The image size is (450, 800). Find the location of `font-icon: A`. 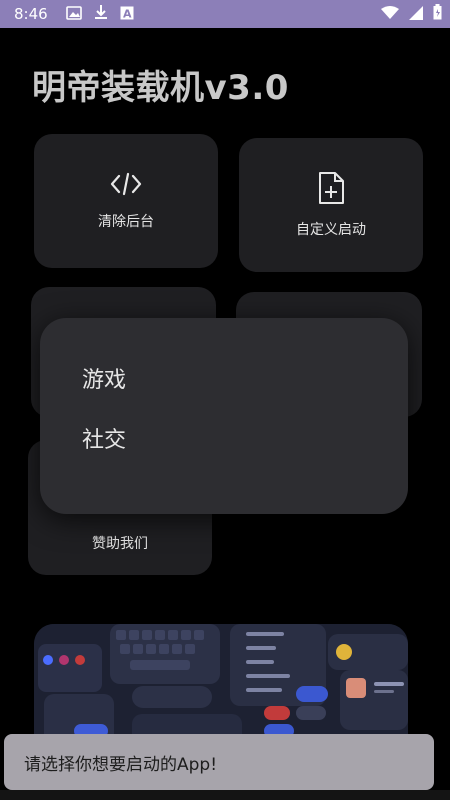

font-icon: A is located at coordinates (127, 14).